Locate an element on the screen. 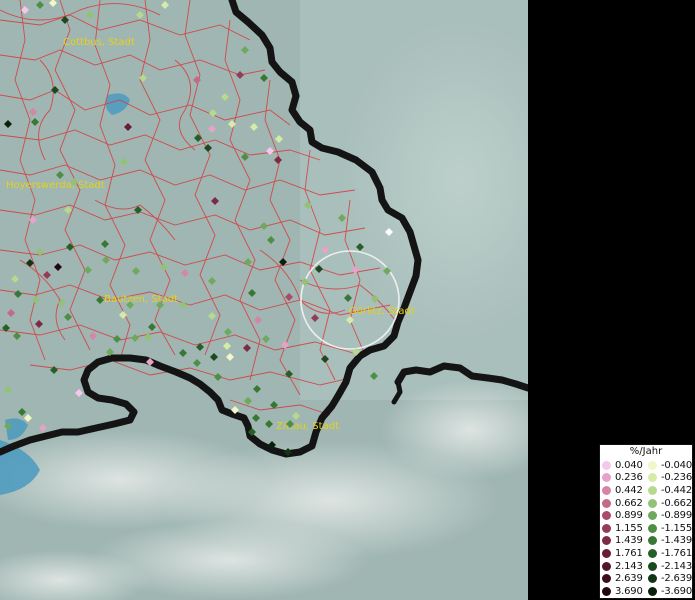  legend-value: -1.439 is located at coordinates (676, 541).